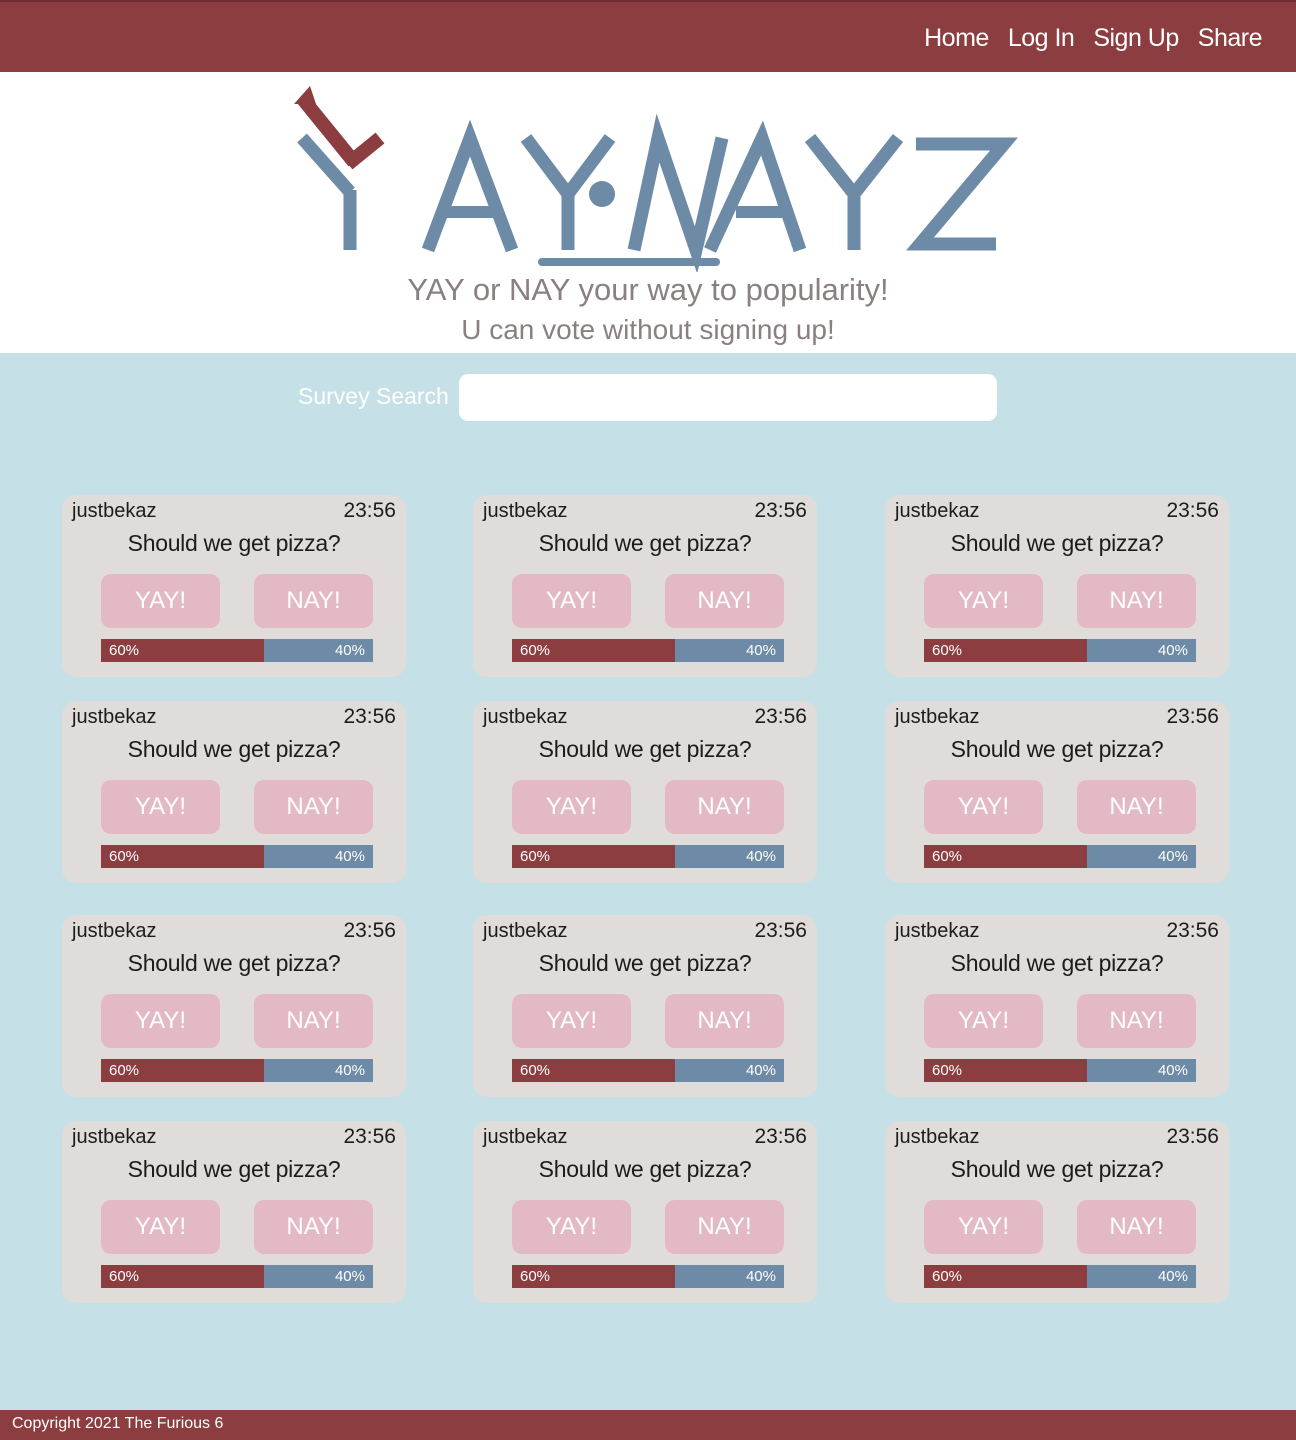 The width and height of the screenshot is (1296, 1440). I want to click on nav-links: Home Log In Sign Up Share, so click(1093, 38).